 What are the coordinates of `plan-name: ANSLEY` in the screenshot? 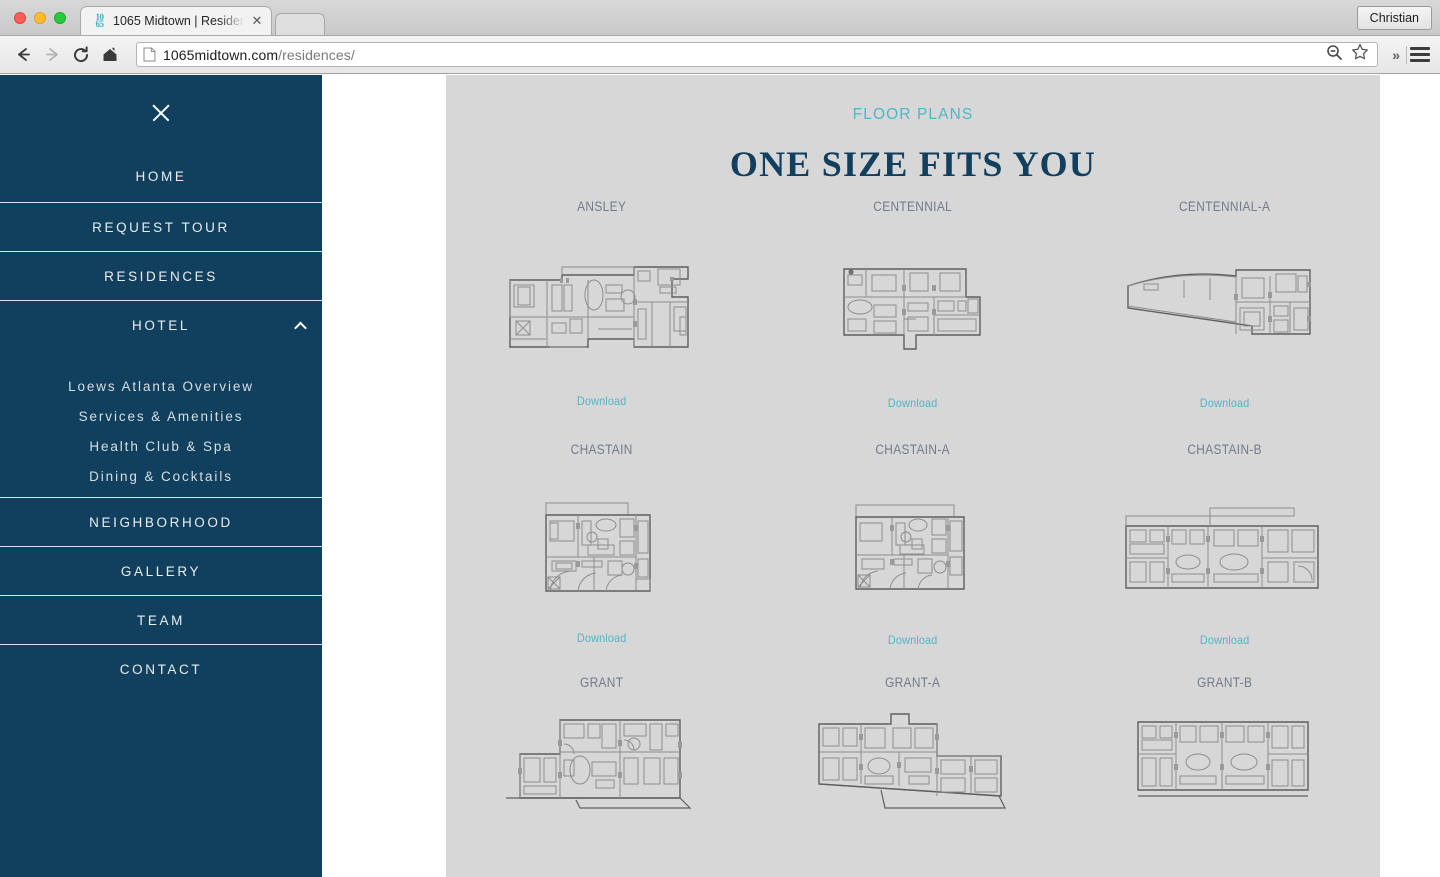 It's located at (602, 206).